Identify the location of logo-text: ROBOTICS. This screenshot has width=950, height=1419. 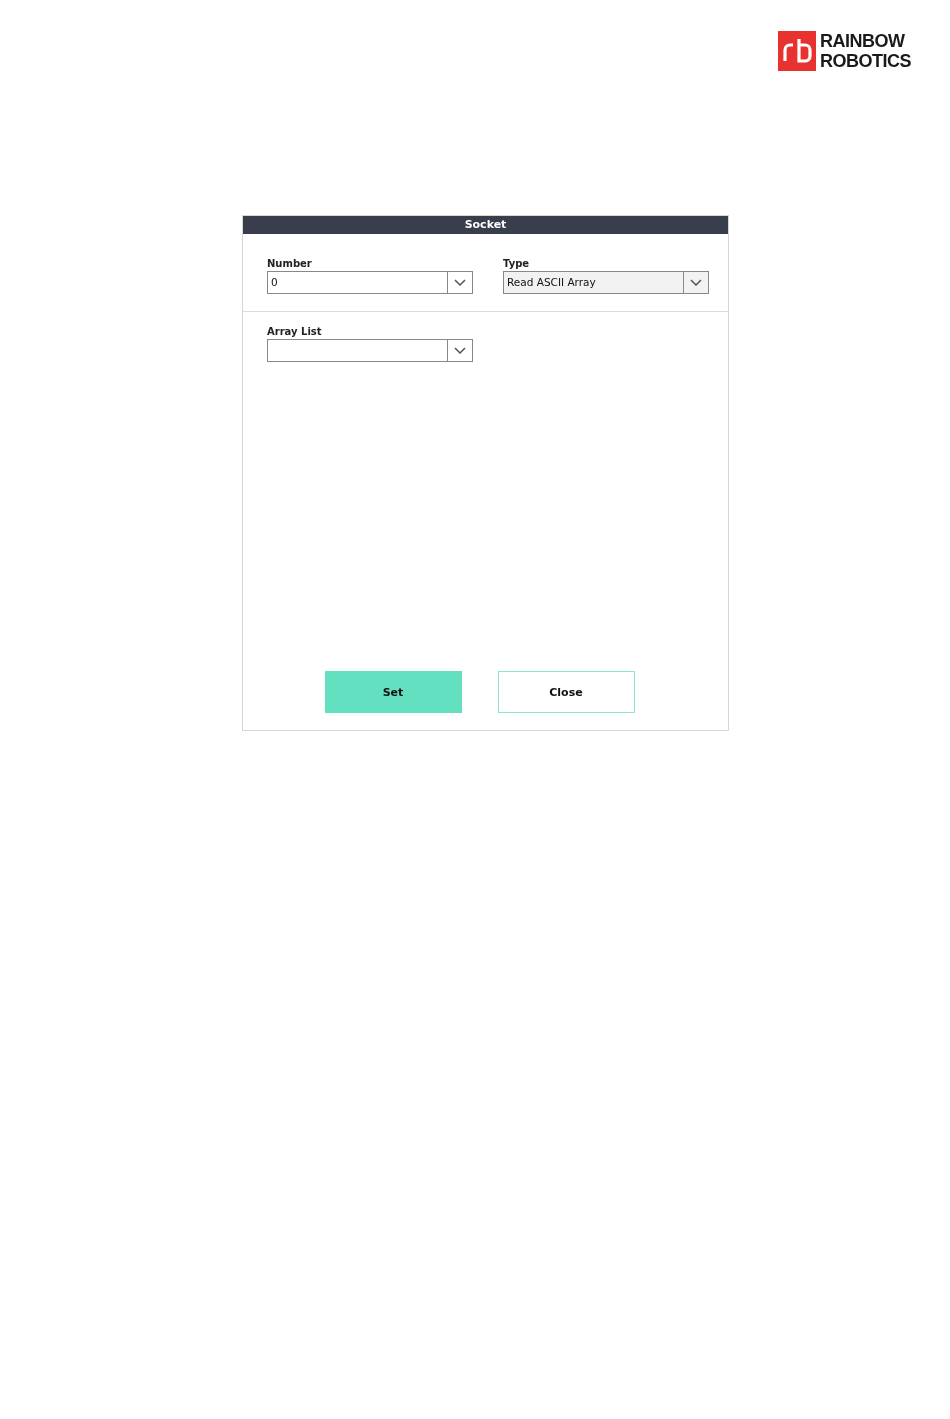
(865, 61).